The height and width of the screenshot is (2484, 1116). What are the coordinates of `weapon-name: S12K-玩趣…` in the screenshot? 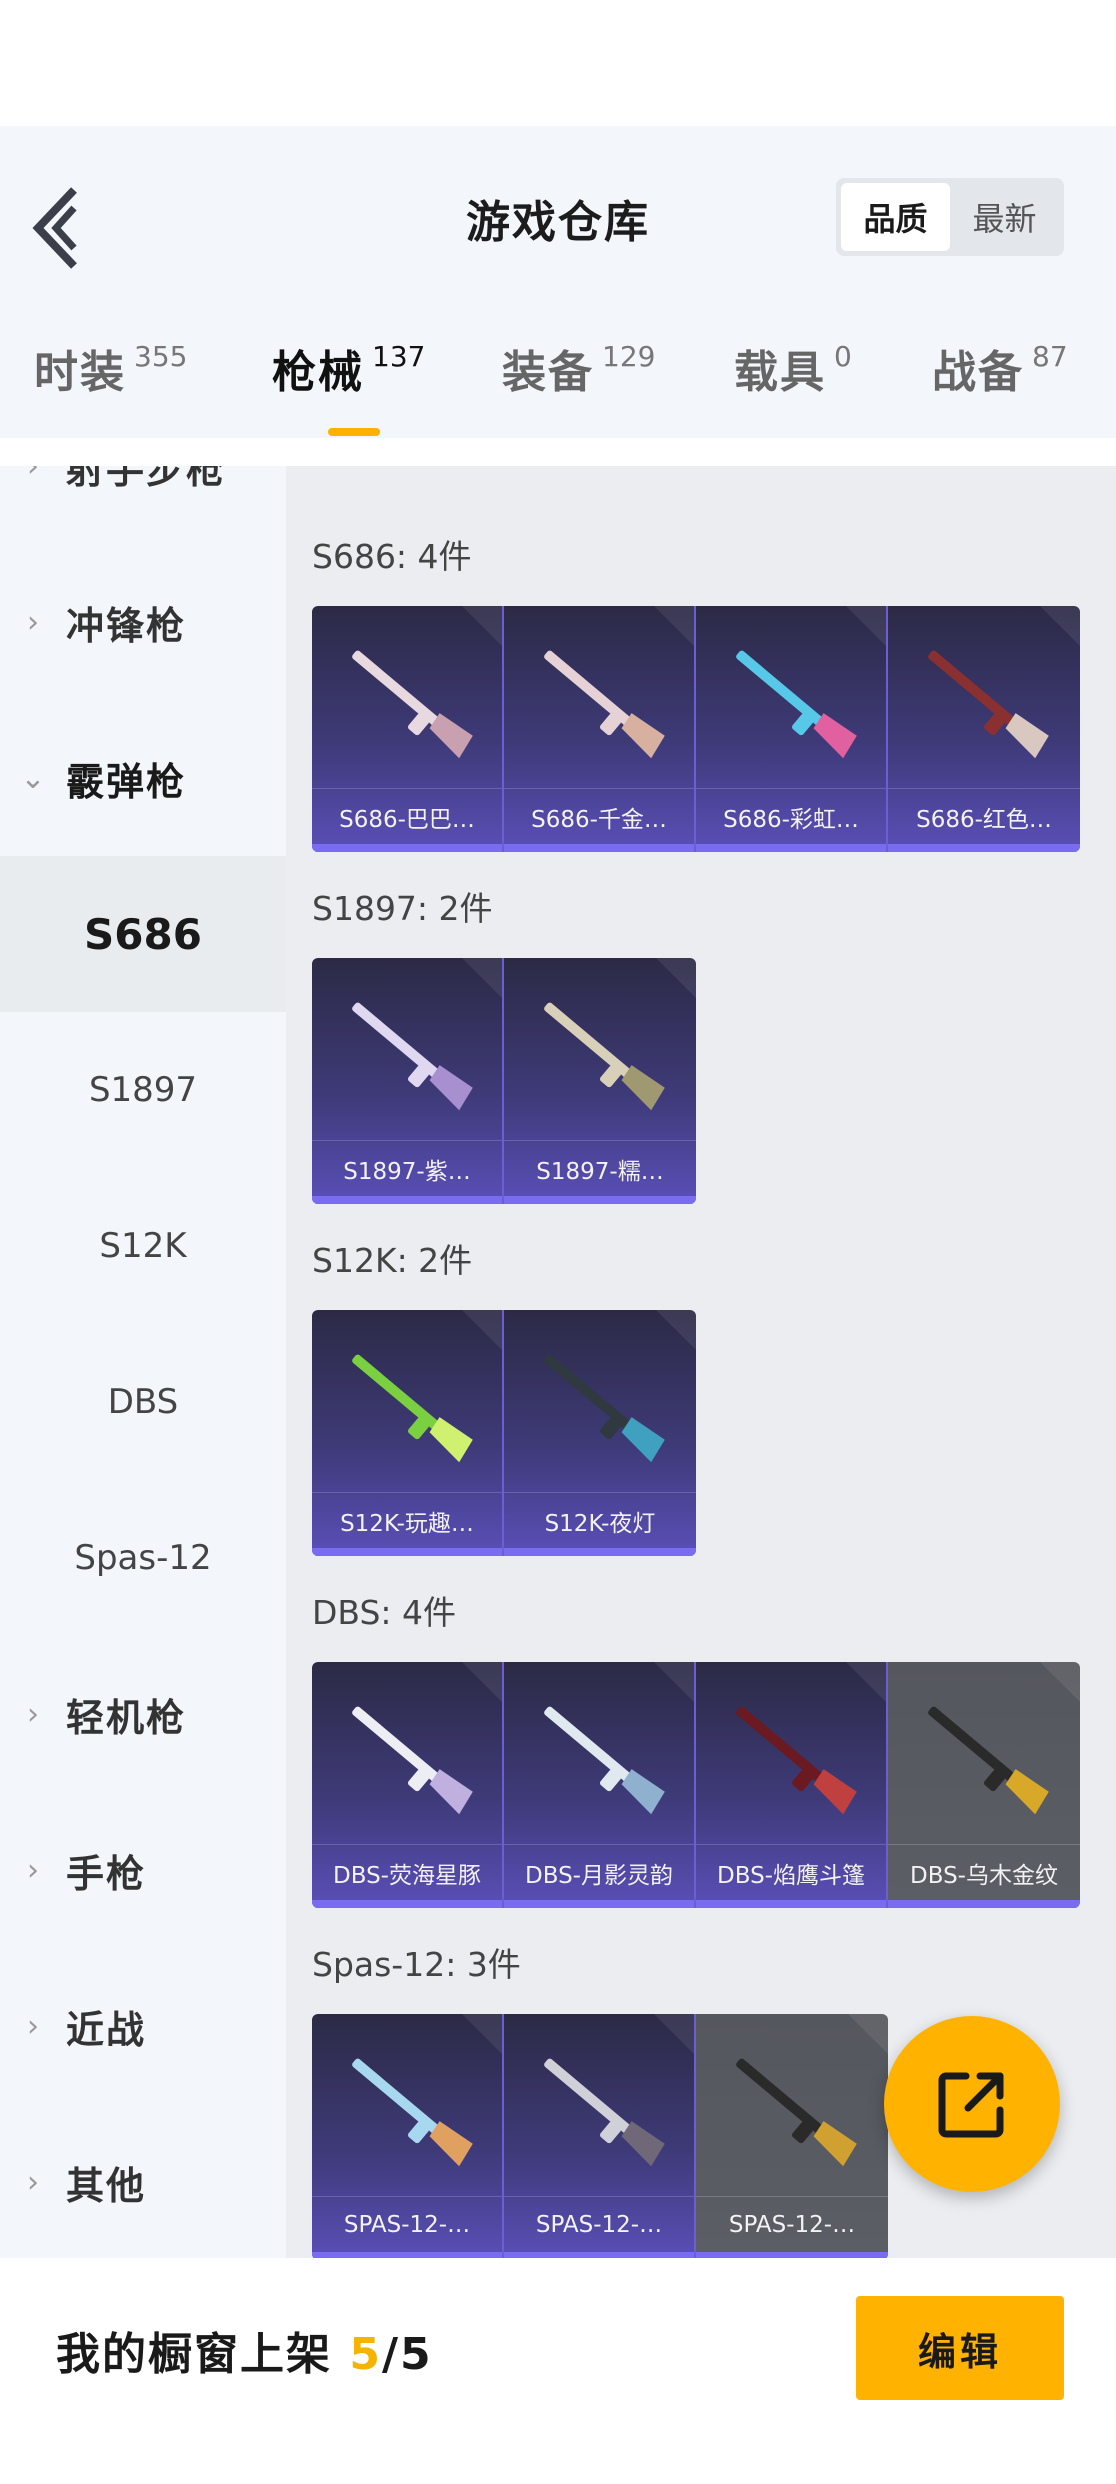 It's located at (407, 1520).